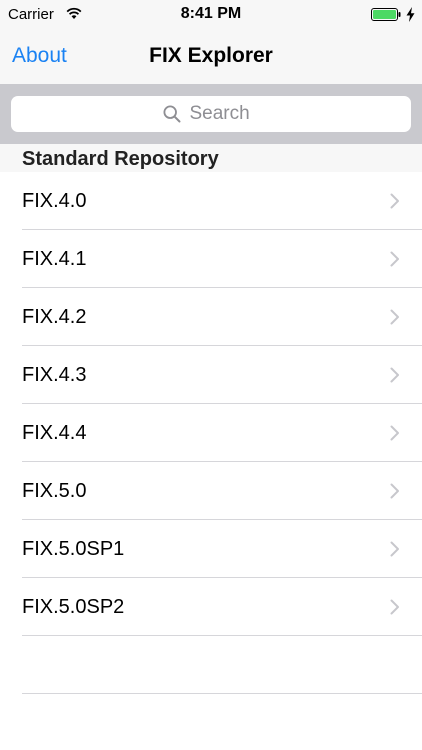 This screenshot has height=750, width=422. What do you see at coordinates (54, 259) in the screenshot?
I see `list-item-label: FIX.4.1` at bounding box center [54, 259].